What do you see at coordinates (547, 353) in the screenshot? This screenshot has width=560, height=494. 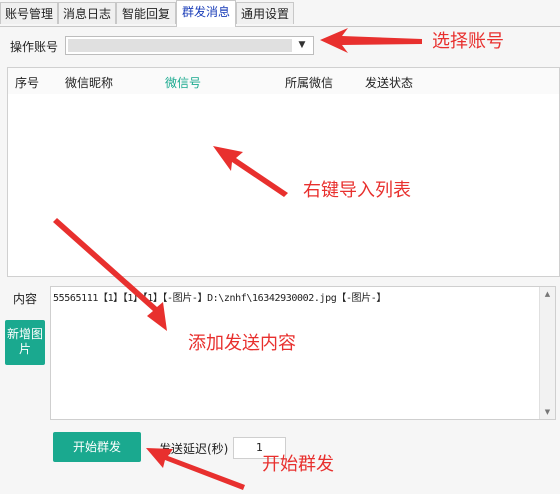 I see `content-scrollbar: ▲ ▼` at bounding box center [547, 353].